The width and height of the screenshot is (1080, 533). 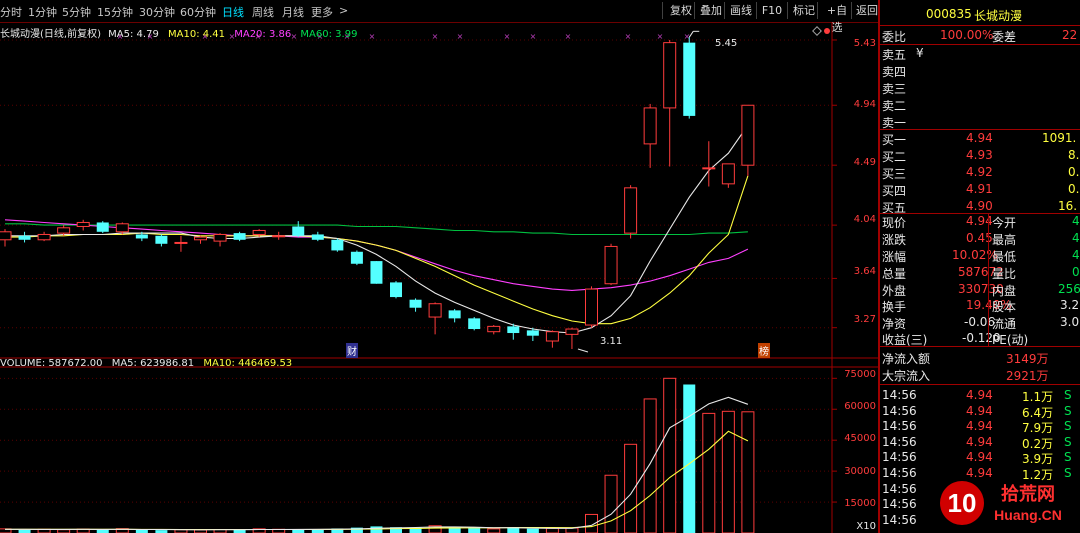 I want to click on period-tab-monthly: 月线, so click(x=293, y=12).